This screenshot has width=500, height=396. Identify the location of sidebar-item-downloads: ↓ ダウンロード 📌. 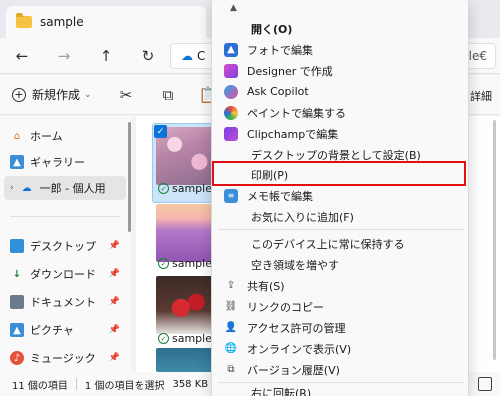
(69, 274).